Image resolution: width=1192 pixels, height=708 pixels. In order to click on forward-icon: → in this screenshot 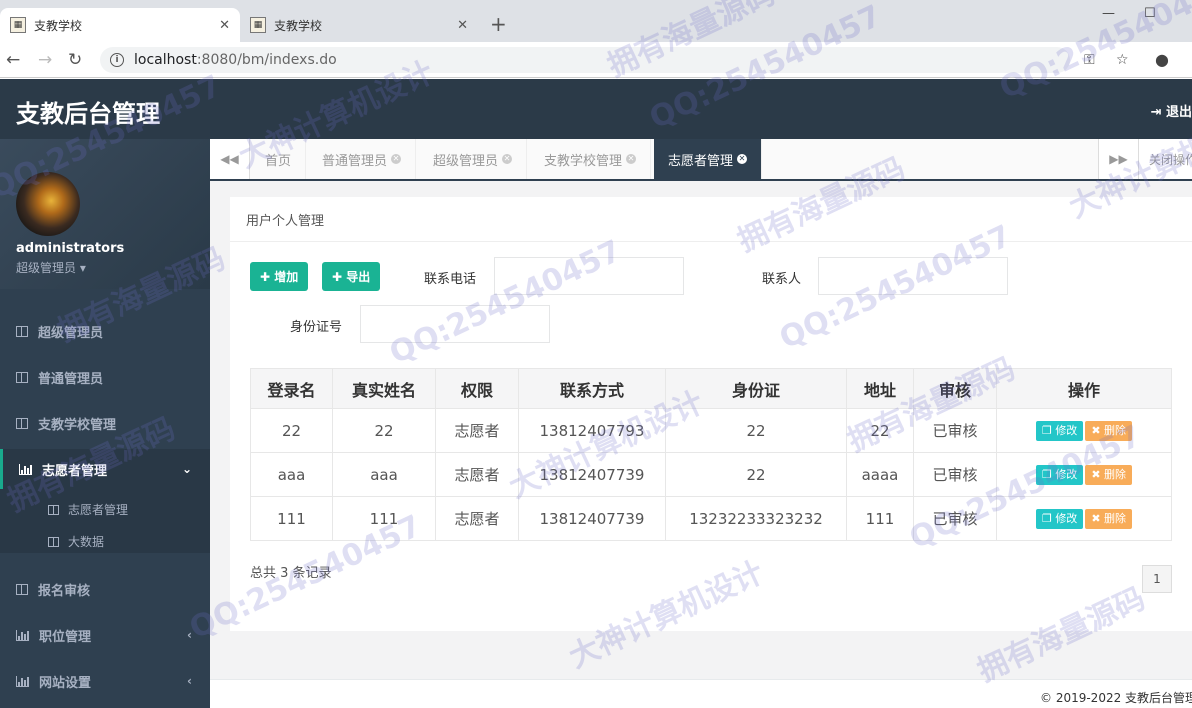, I will do `click(45, 60)`.